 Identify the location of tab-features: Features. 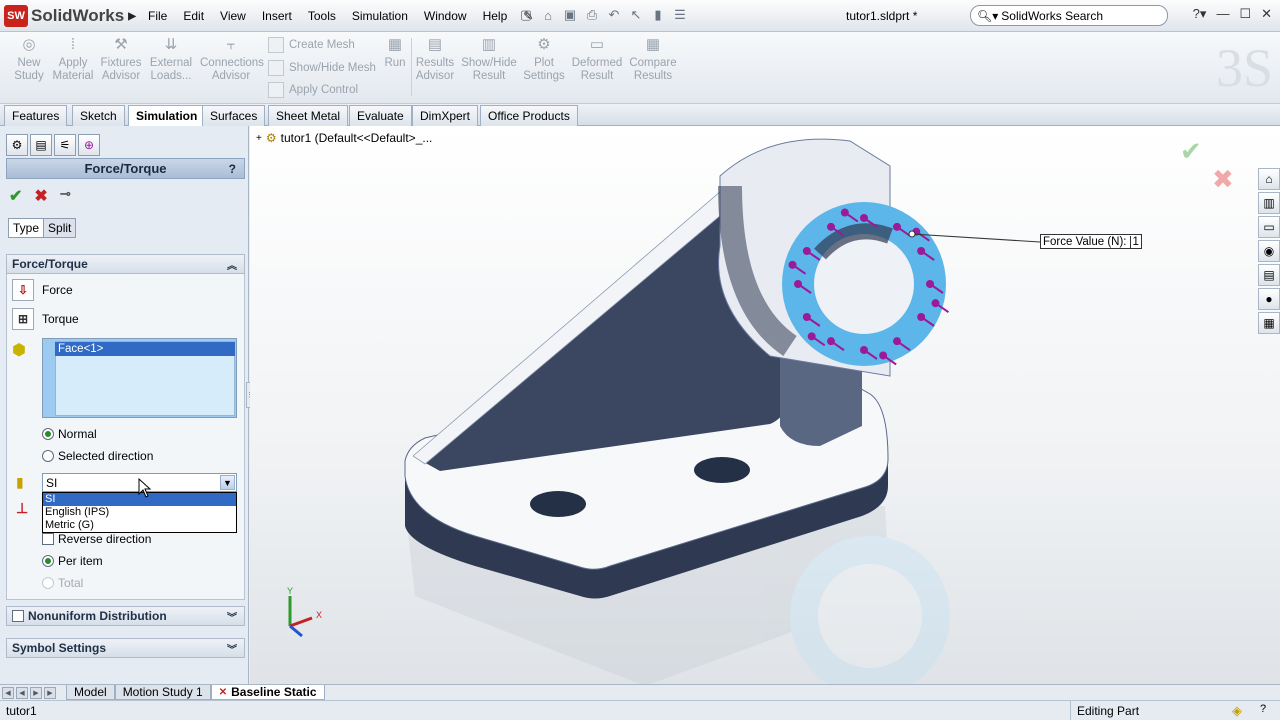
(36, 115).